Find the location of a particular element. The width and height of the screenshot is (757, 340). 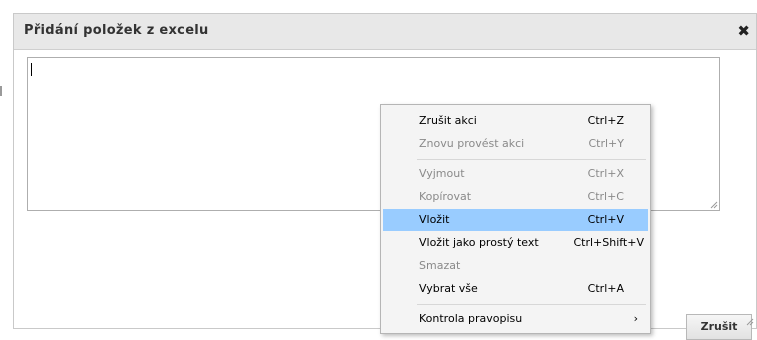

menu-item-shortcut: Ctrl+A is located at coordinates (605, 288).